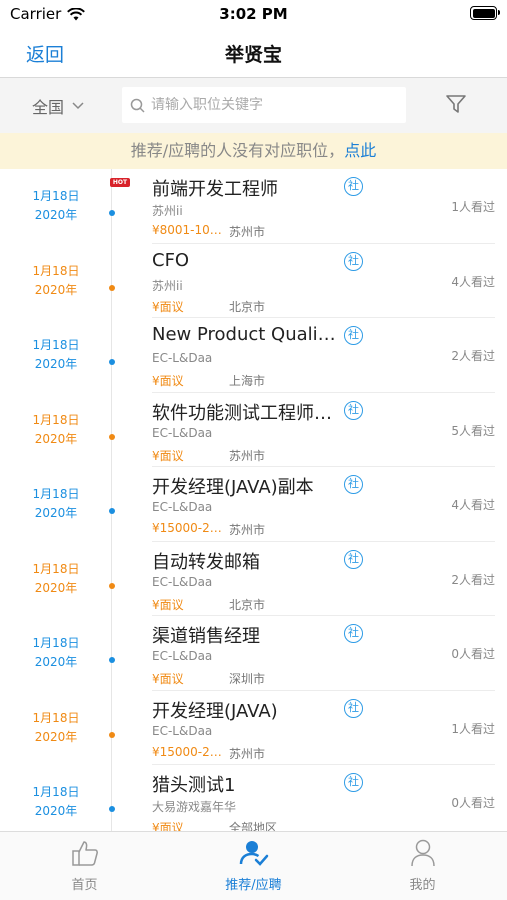  I want to click on filter-icon, so click(456, 104).